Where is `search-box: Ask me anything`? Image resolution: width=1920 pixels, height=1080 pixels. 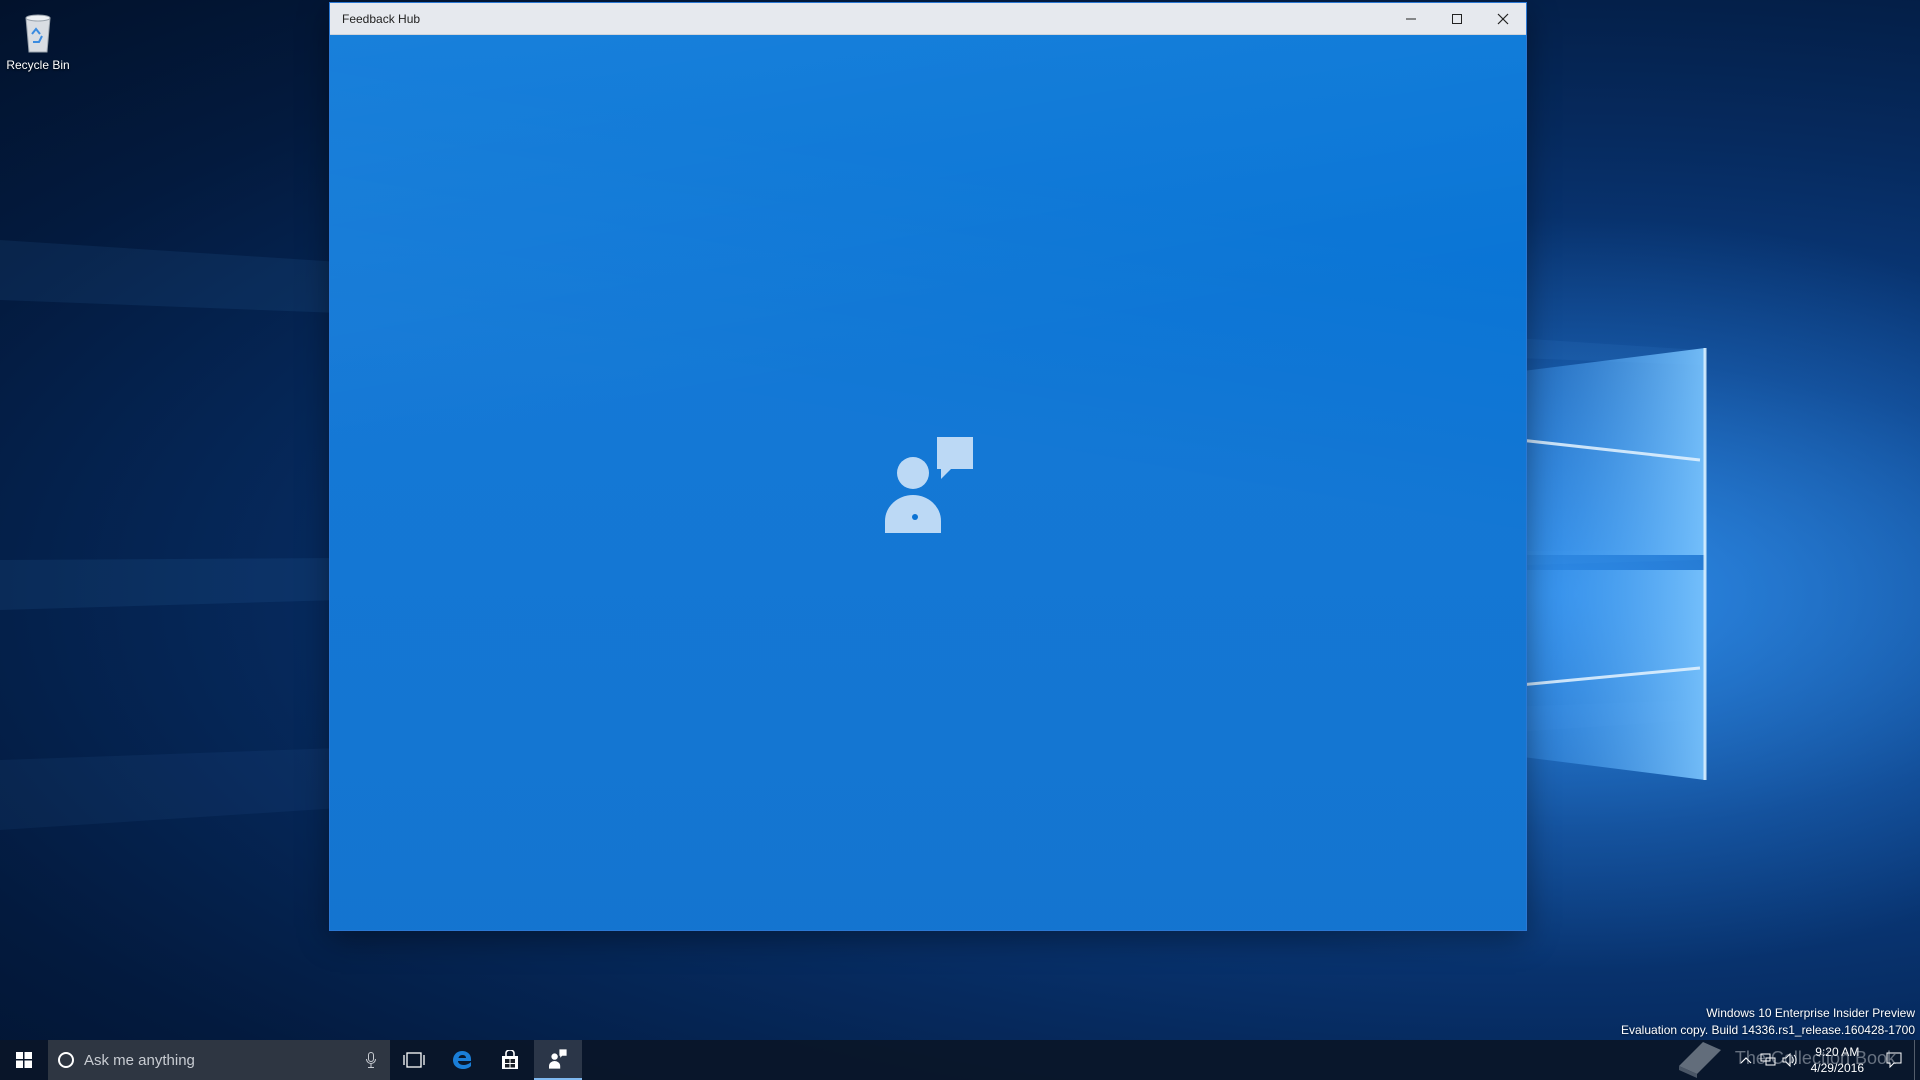 search-box: Ask me anything is located at coordinates (219, 1060).